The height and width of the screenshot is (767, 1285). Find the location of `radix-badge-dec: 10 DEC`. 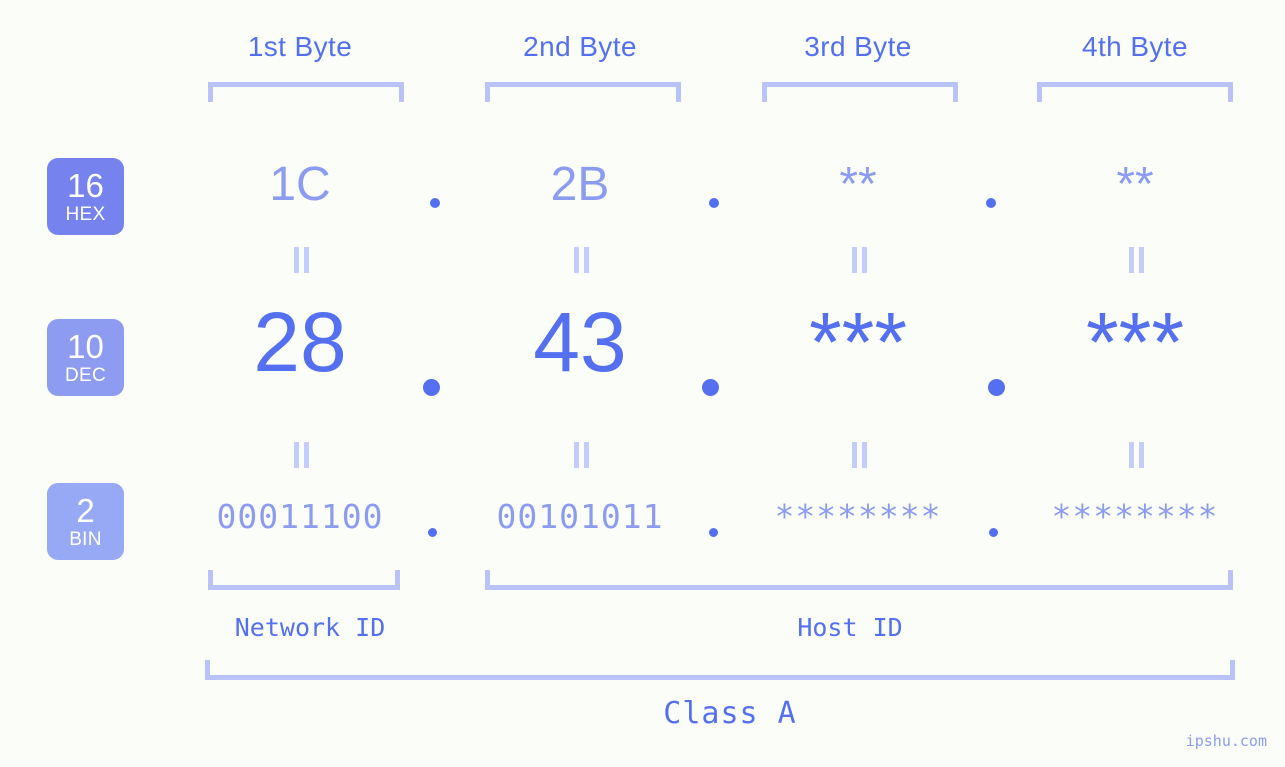

radix-badge-dec: 10 DEC is located at coordinates (85, 357).